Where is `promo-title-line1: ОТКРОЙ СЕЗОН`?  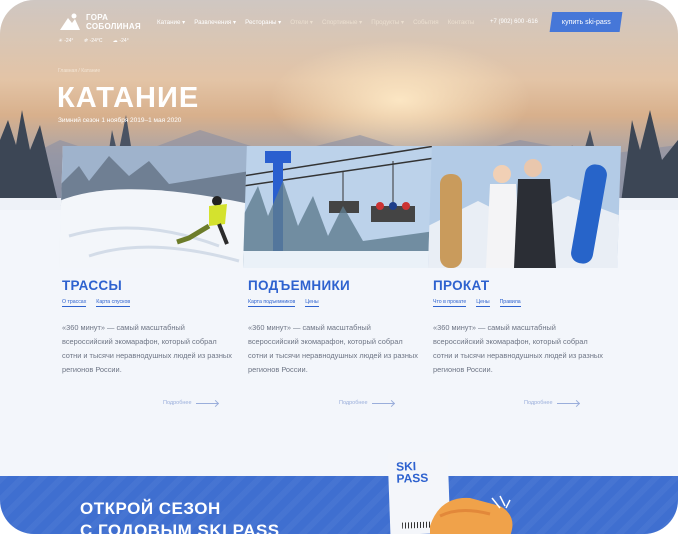
promo-title-line1: ОТКРОЙ СЕЗОН is located at coordinates (150, 508).